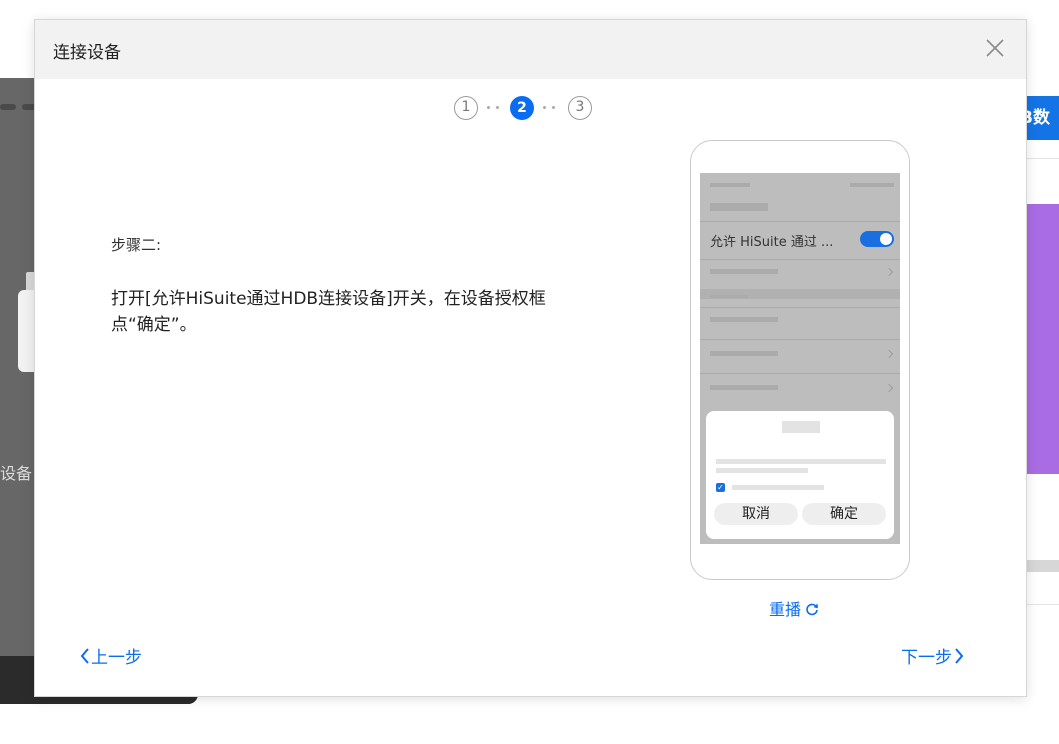 The height and width of the screenshot is (744, 1059). What do you see at coordinates (136, 245) in the screenshot?
I see `step-label: 步骤二:` at bounding box center [136, 245].